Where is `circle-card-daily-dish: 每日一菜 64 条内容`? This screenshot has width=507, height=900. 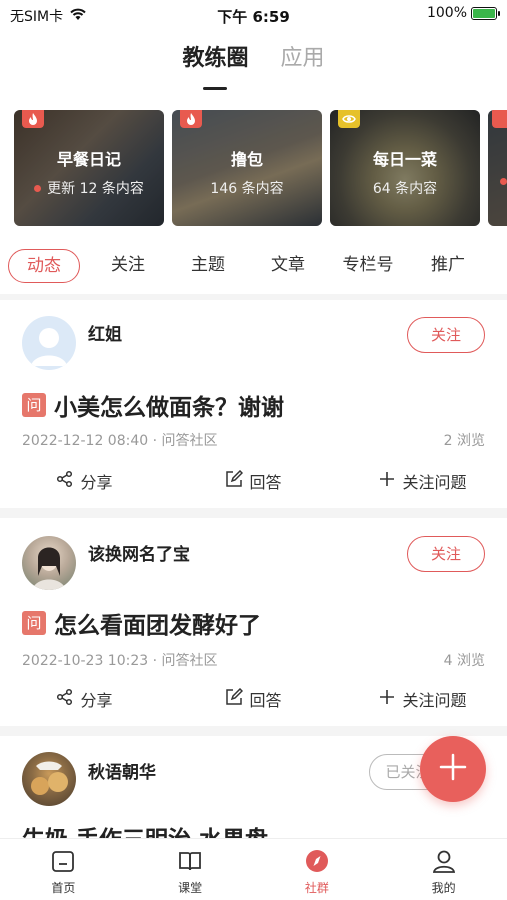 circle-card-daily-dish: 每日一菜 64 条内容 is located at coordinates (405, 168).